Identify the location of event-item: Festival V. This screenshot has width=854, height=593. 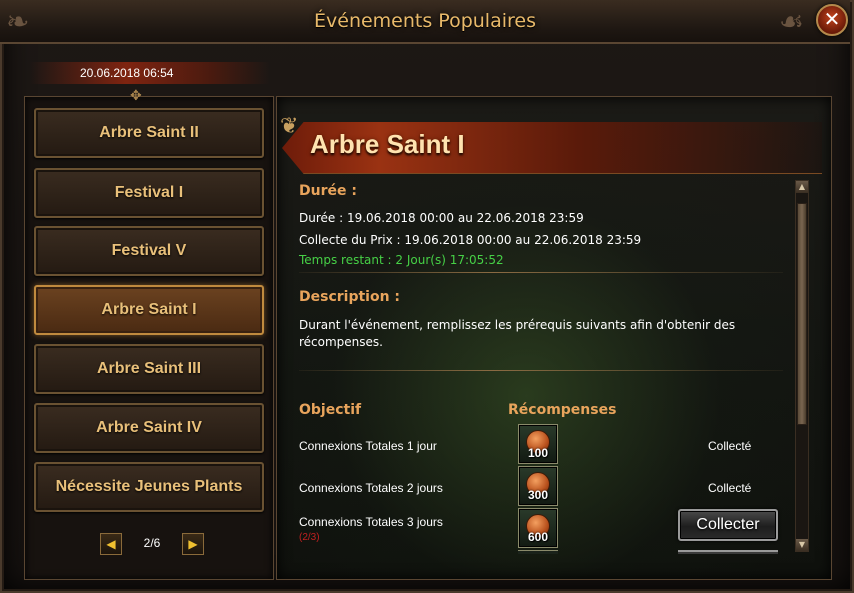
(149, 251).